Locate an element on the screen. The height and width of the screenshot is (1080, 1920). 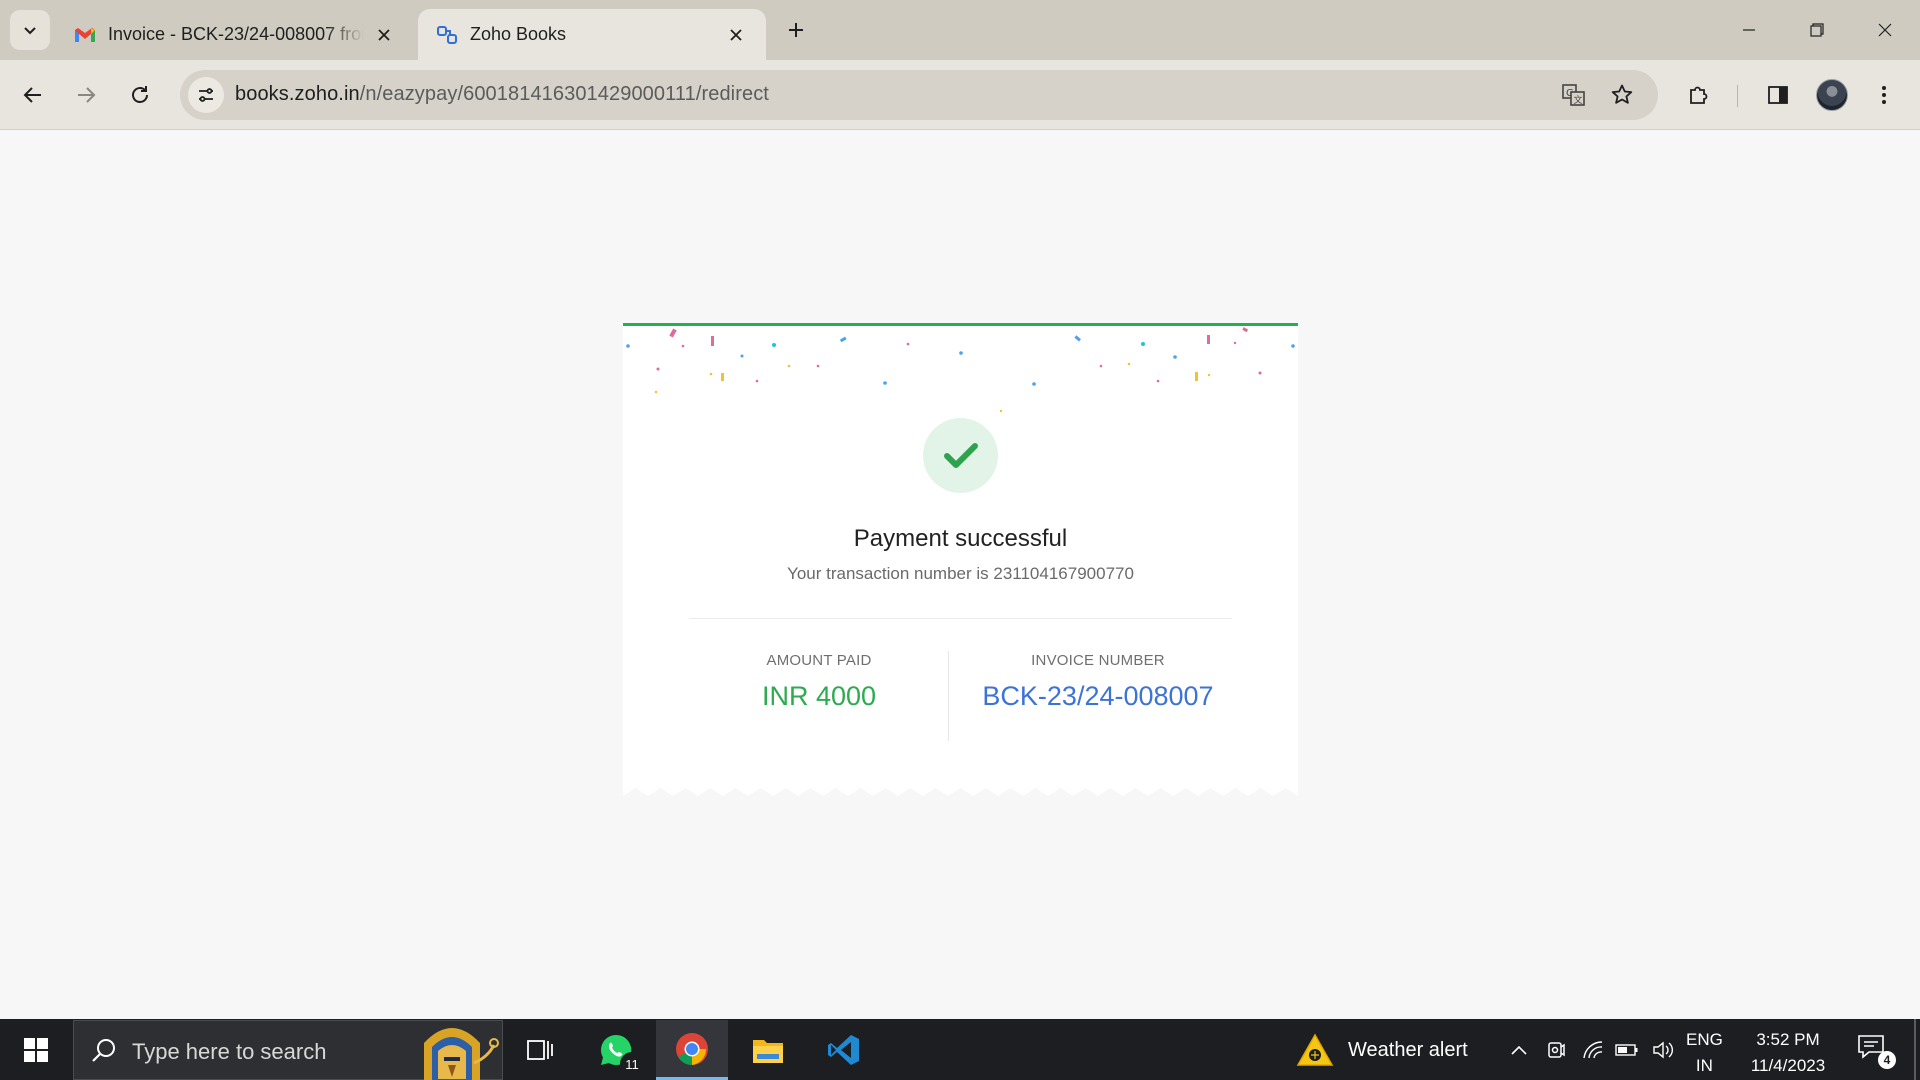
battery-icon is located at coordinates (1626, 1050).